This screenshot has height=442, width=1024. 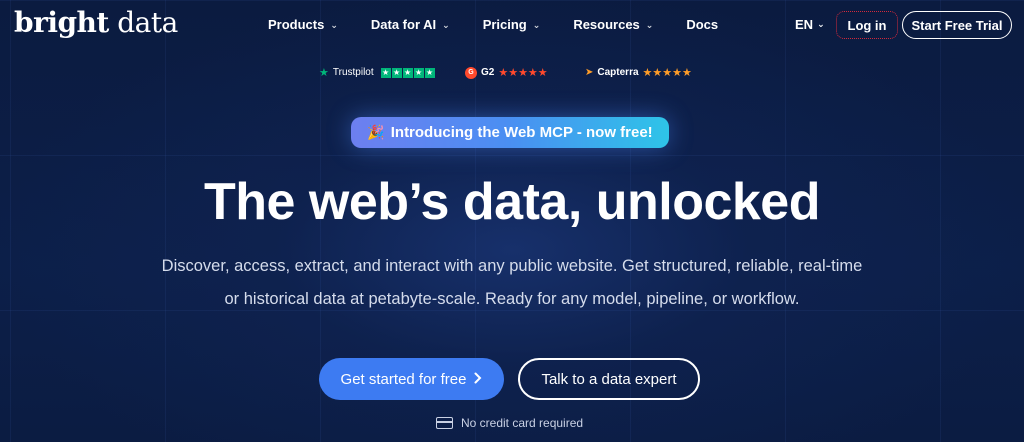 I want to click on capterra-rating: ➤ Capterra ★★★★★, so click(x=638, y=72).